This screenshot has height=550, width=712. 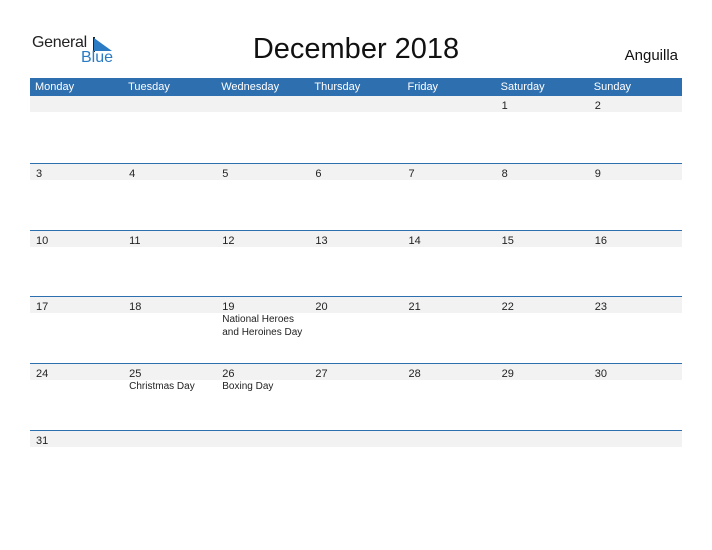 What do you see at coordinates (449, 239) in the screenshot?
I see `day-cell: 14` at bounding box center [449, 239].